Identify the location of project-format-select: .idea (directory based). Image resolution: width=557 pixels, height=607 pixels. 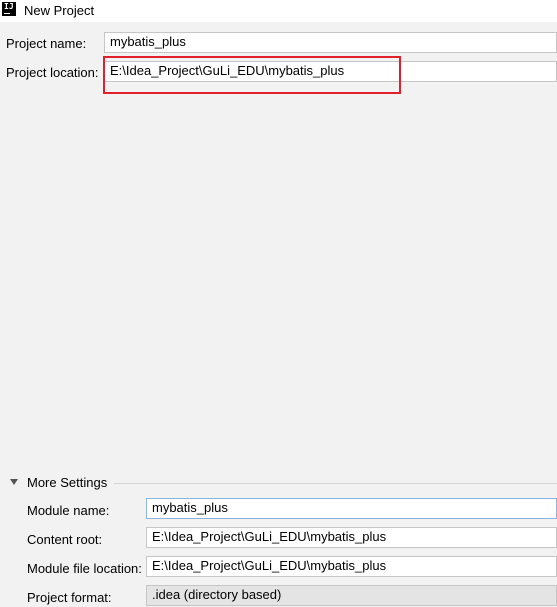
(351, 595).